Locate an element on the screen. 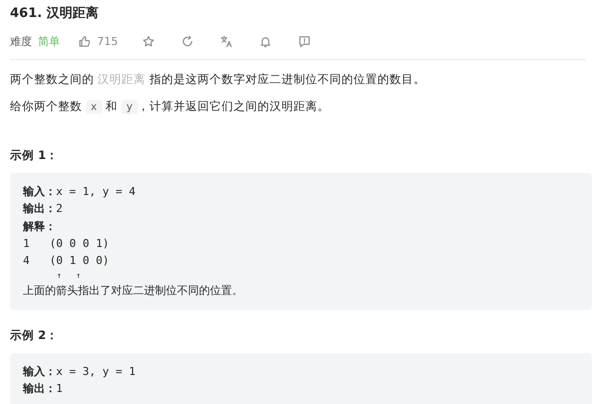  problem-title: 461. 汉明距离 is located at coordinates (55, 14).